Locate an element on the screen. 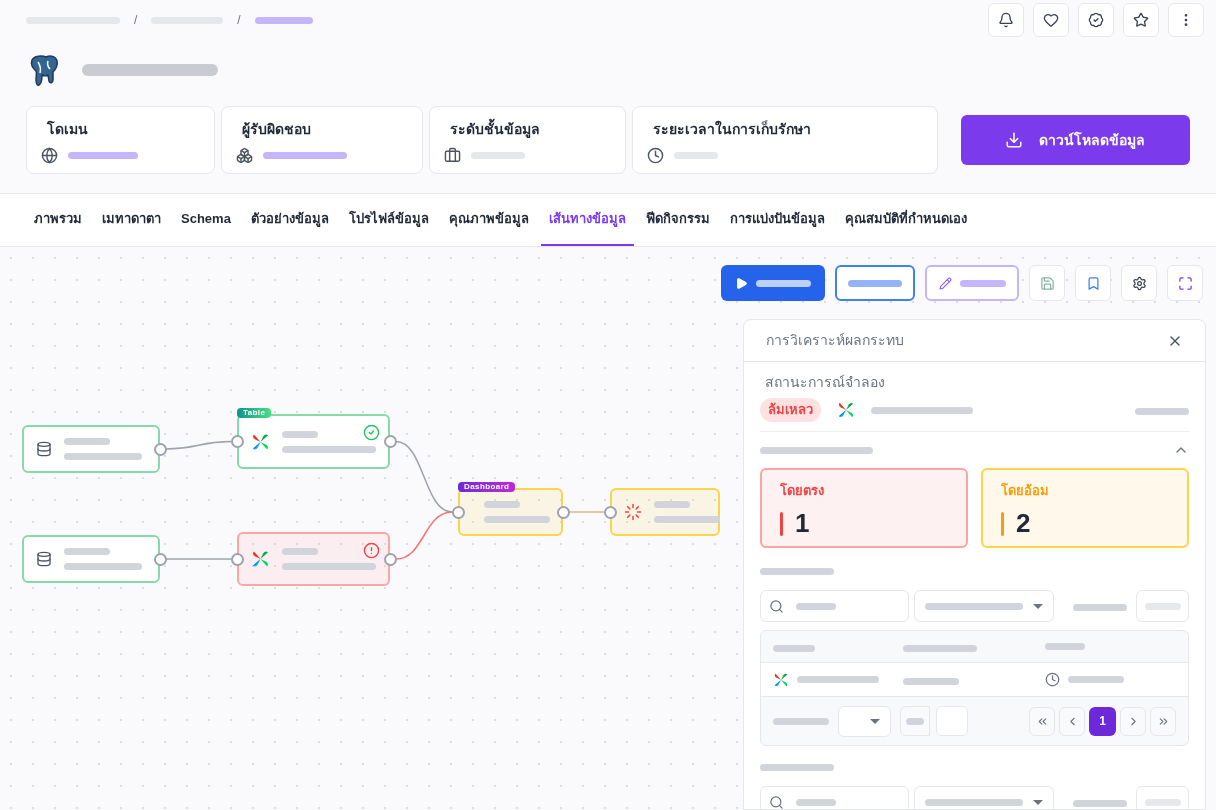 Image resolution: width=1216 pixels, height=810 pixels. node-tag: Dashboard is located at coordinates (487, 487).